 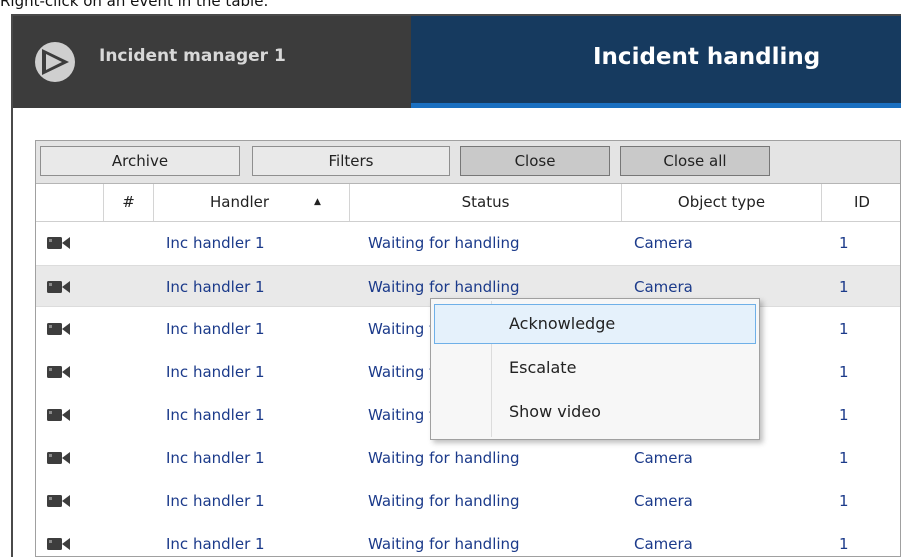 I want to click on archive-button: Archive, so click(x=140, y=161).